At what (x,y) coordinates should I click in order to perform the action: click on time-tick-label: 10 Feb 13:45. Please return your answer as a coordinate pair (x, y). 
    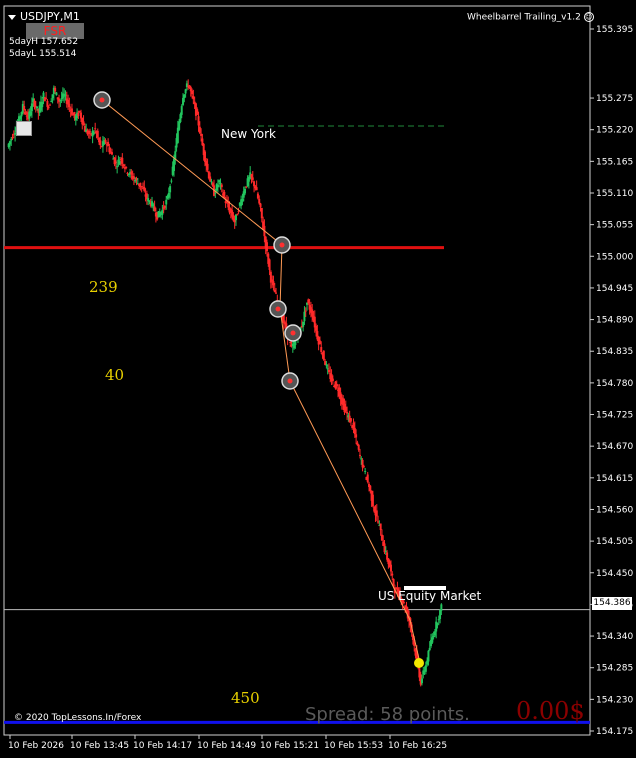
    Looking at the image, I should click on (99, 746).